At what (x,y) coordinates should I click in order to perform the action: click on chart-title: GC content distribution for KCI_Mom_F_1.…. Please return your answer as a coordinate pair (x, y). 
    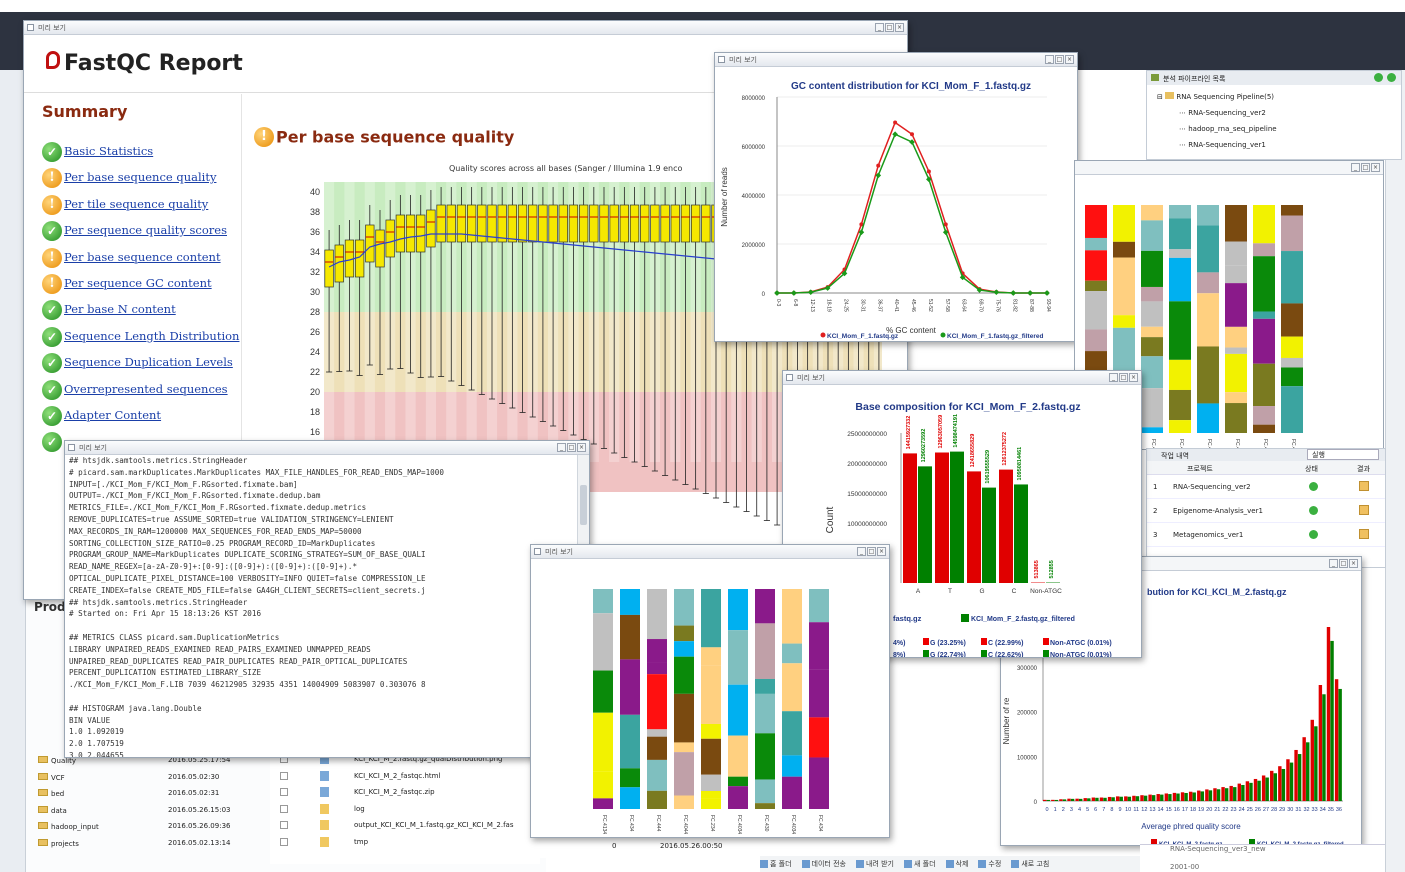
    Looking at the image, I should click on (911, 86).